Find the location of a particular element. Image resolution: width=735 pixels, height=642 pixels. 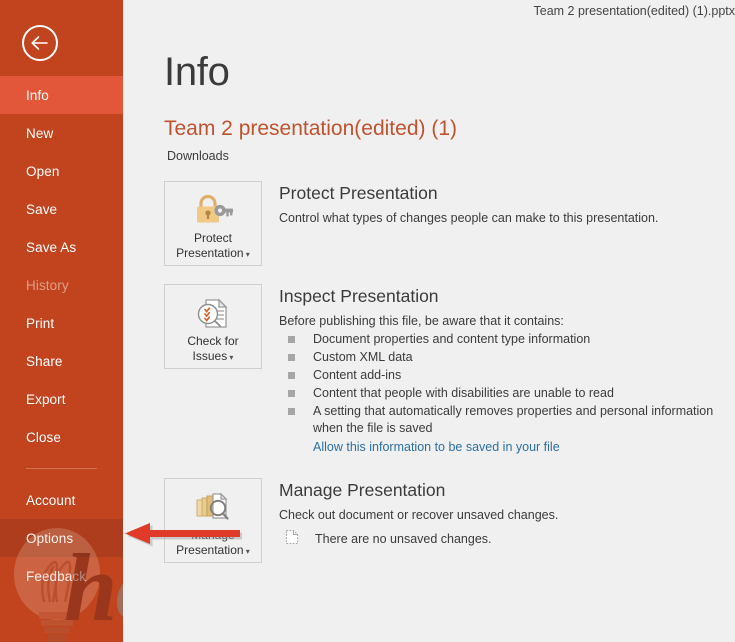

status-label: There are no unsaved changes. is located at coordinates (403, 538).